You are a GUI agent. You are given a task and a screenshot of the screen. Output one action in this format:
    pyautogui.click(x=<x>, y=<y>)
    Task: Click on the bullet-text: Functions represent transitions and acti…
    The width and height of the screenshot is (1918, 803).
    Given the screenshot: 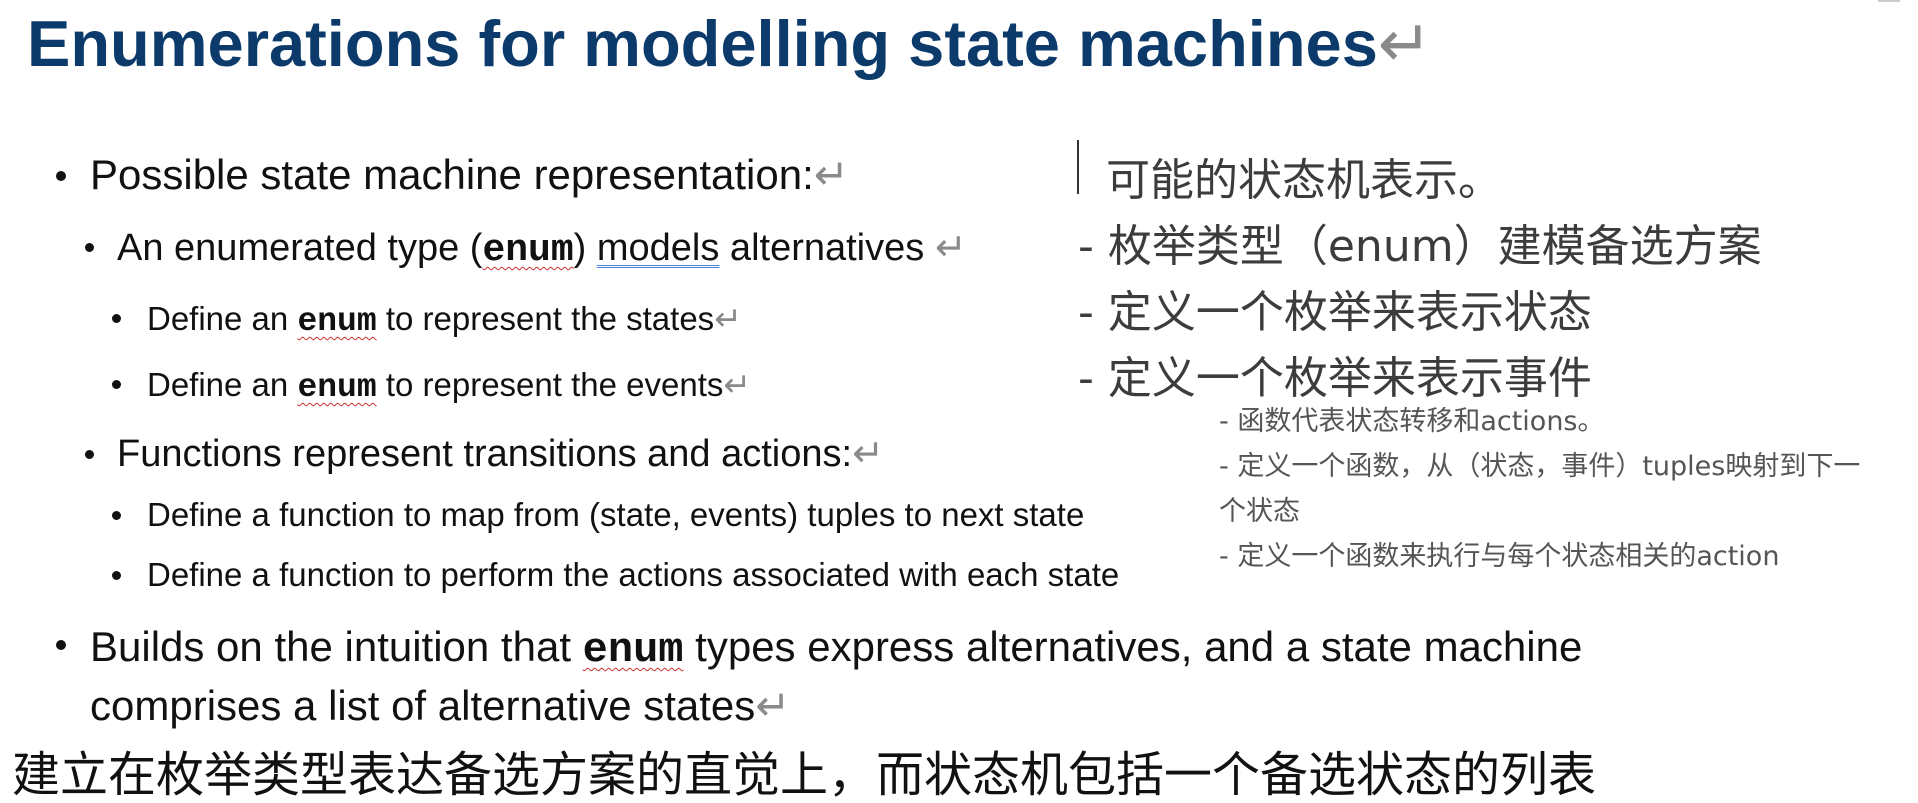 What is the action you would take?
    pyautogui.click(x=485, y=454)
    